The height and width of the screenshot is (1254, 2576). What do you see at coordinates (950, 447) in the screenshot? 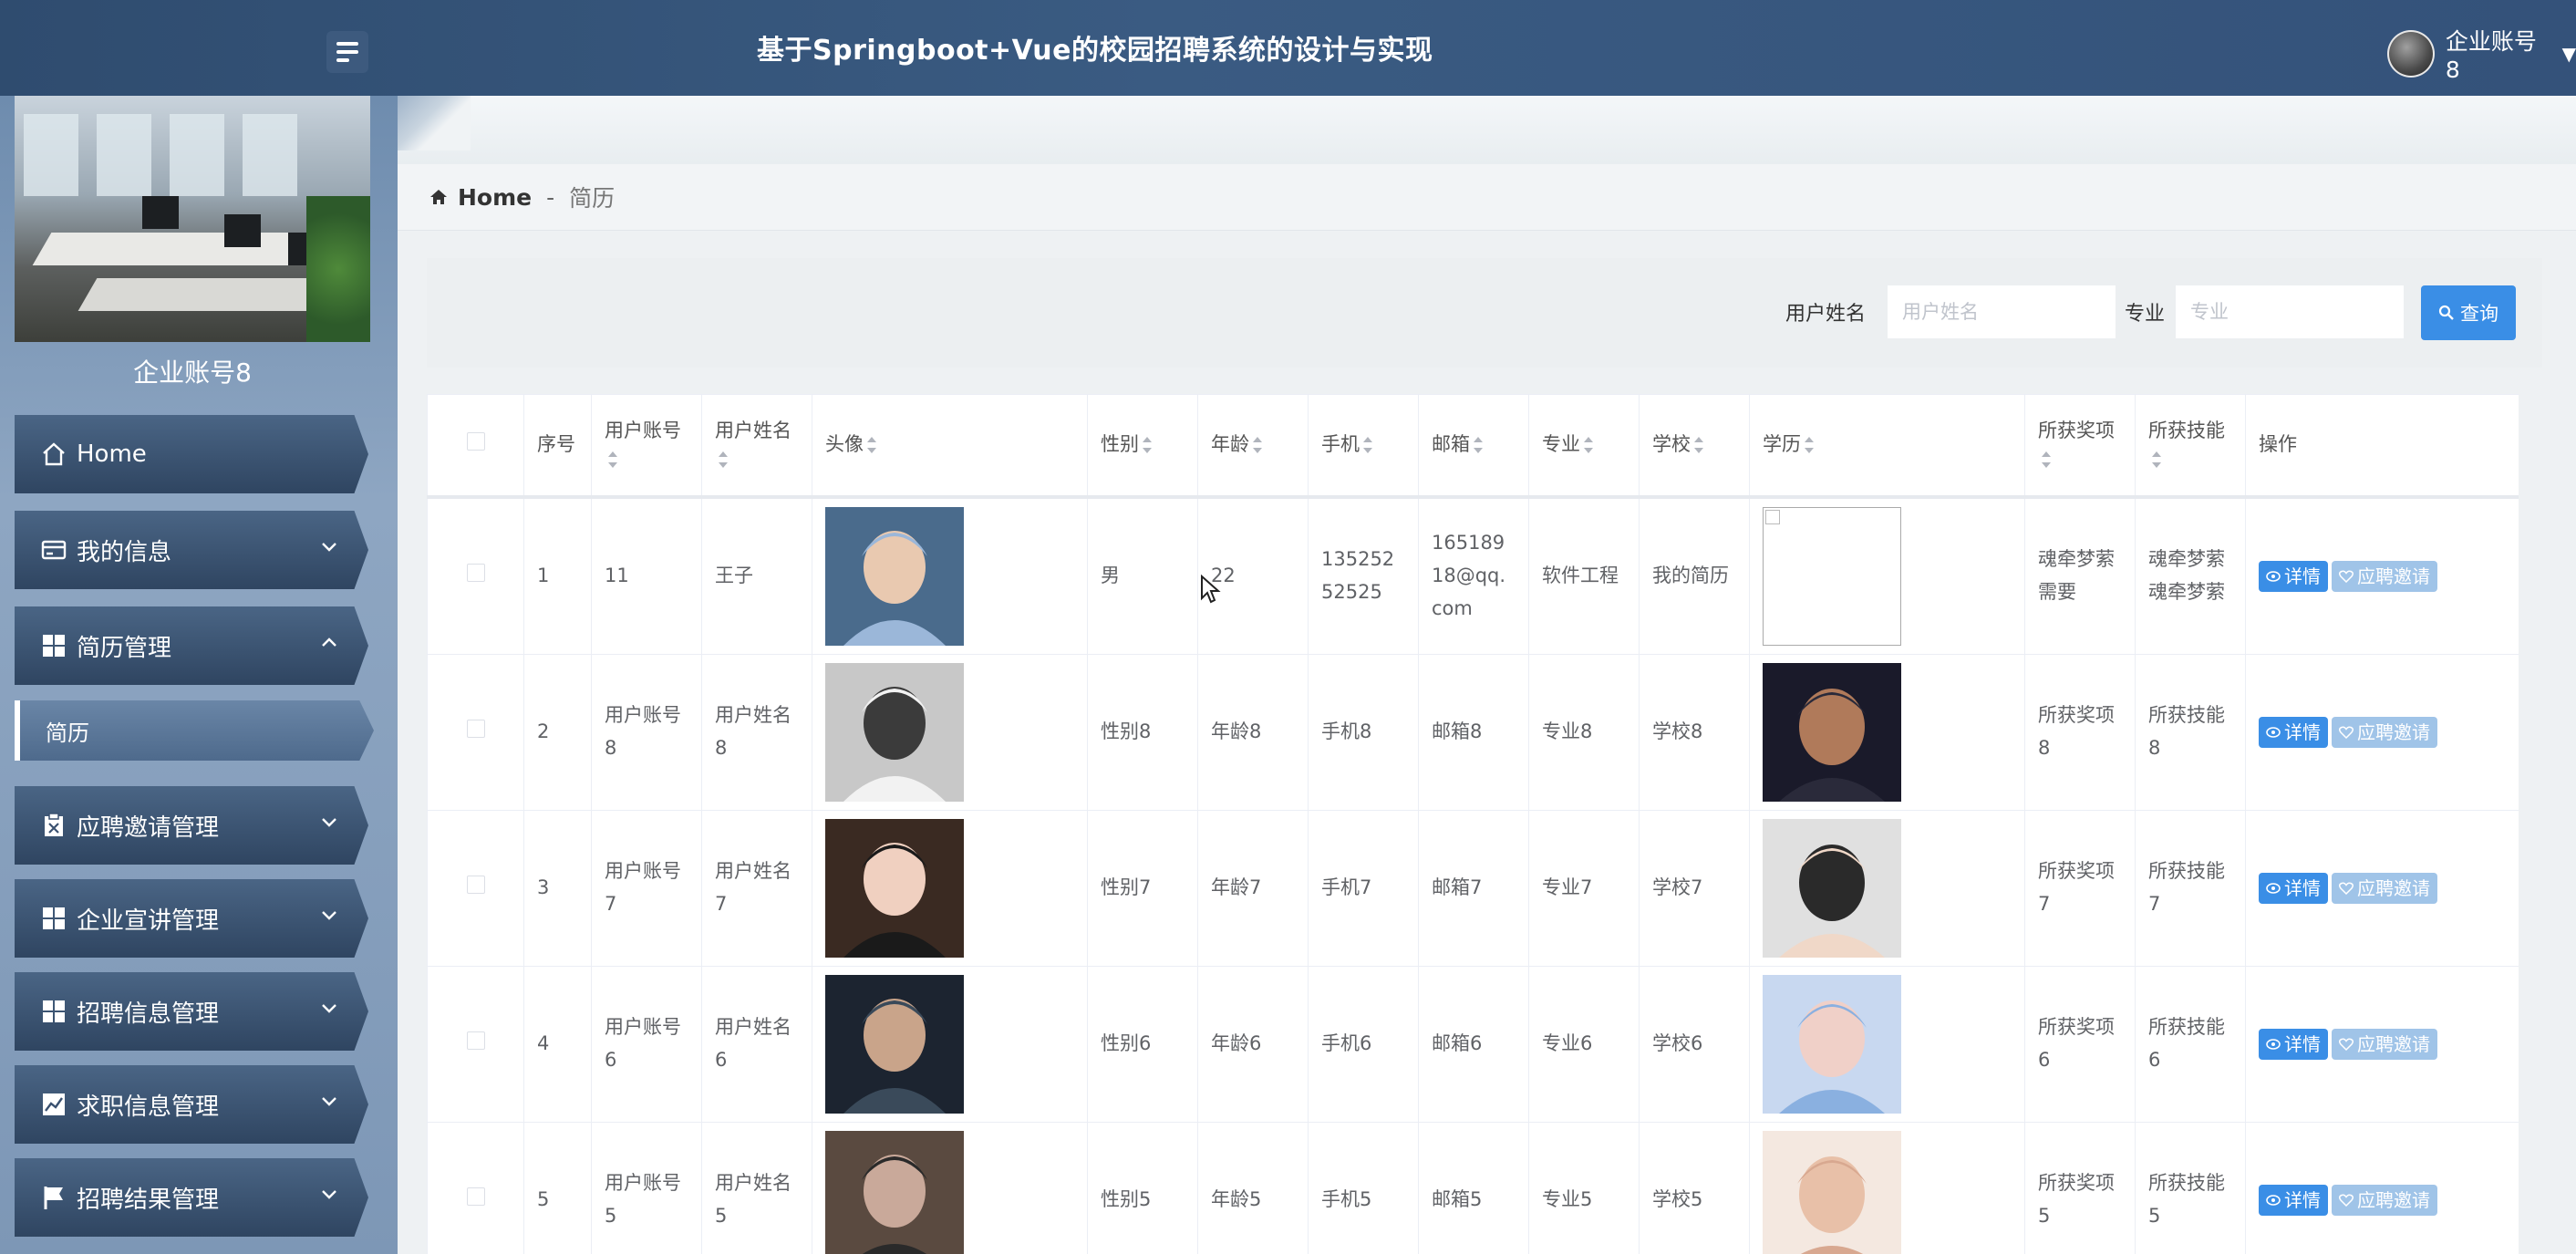
I see `col-header-avatar: 头像` at bounding box center [950, 447].